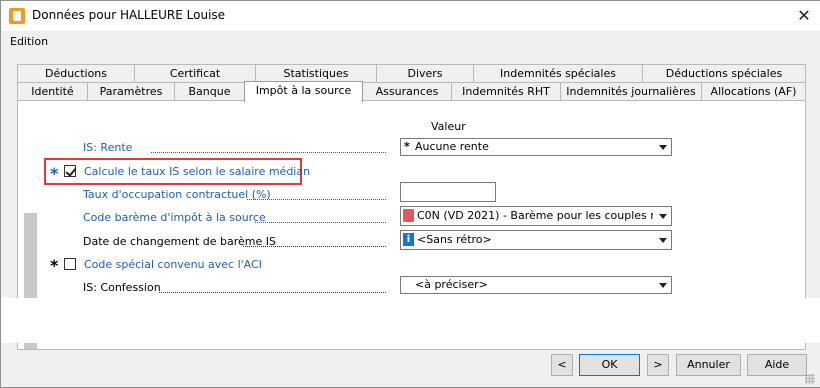 This screenshot has width=820, height=388. What do you see at coordinates (506, 91) in the screenshot?
I see `tab-indemnites-rht: Indemnités RHT` at bounding box center [506, 91].